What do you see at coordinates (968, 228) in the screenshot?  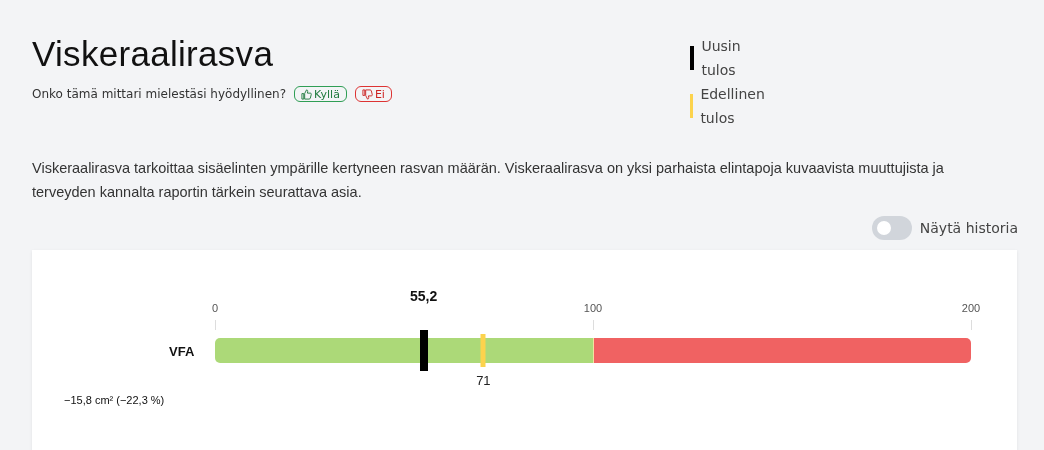 I see `switch-label: Näytä historia` at bounding box center [968, 228].